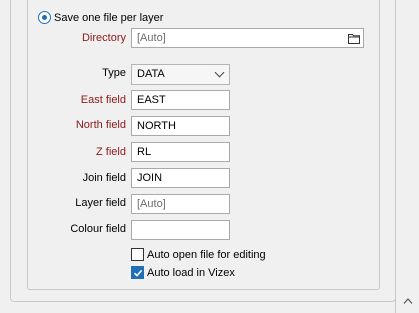 Image resolution: width=419 pixels, height=313 pixels. What do you see at coordinates (144, 152) in the screenshot?
I see `z-field-value: RL` at bounding box center [144, 152].